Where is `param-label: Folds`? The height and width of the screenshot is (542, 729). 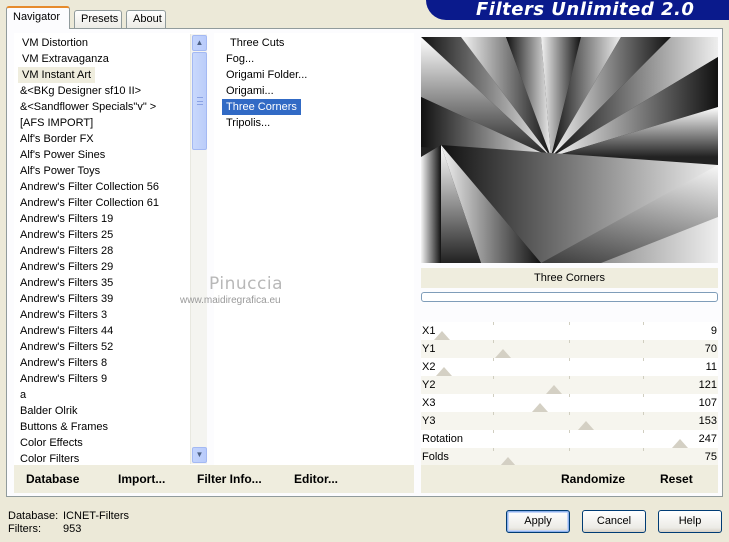 param-label: Folds is located at coordinates (435, 457).